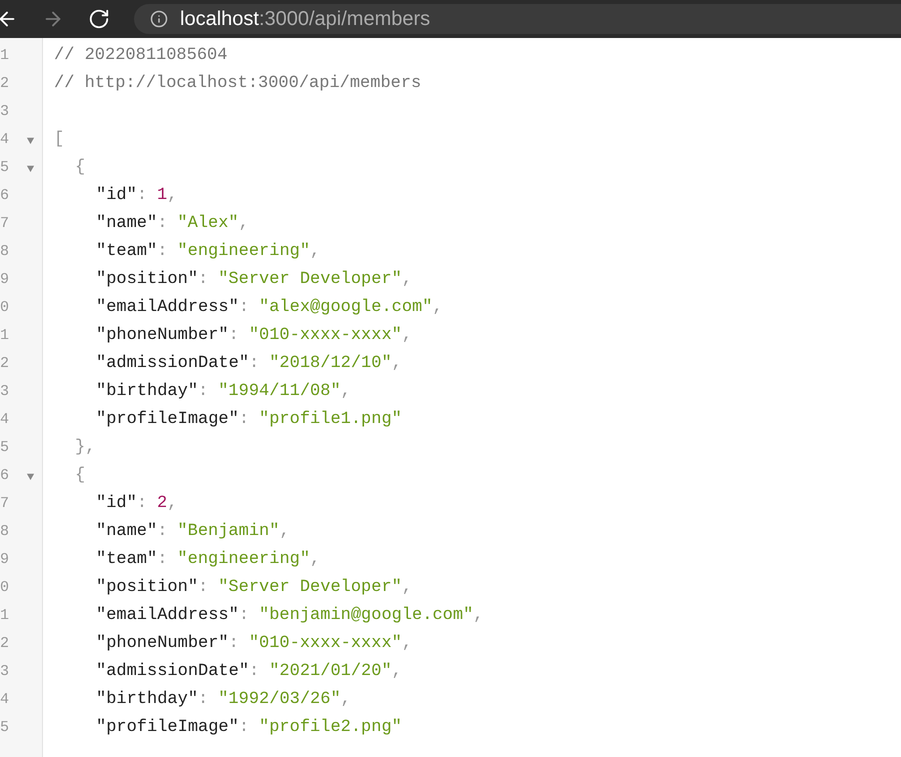 The width and height of the screenshot is (901, 757). I want to click on property-value: "Benjamin", so click(228, 532).